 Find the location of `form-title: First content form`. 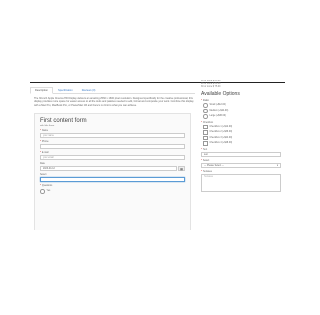

form-title: First content form is located at coordinates (63, 121).